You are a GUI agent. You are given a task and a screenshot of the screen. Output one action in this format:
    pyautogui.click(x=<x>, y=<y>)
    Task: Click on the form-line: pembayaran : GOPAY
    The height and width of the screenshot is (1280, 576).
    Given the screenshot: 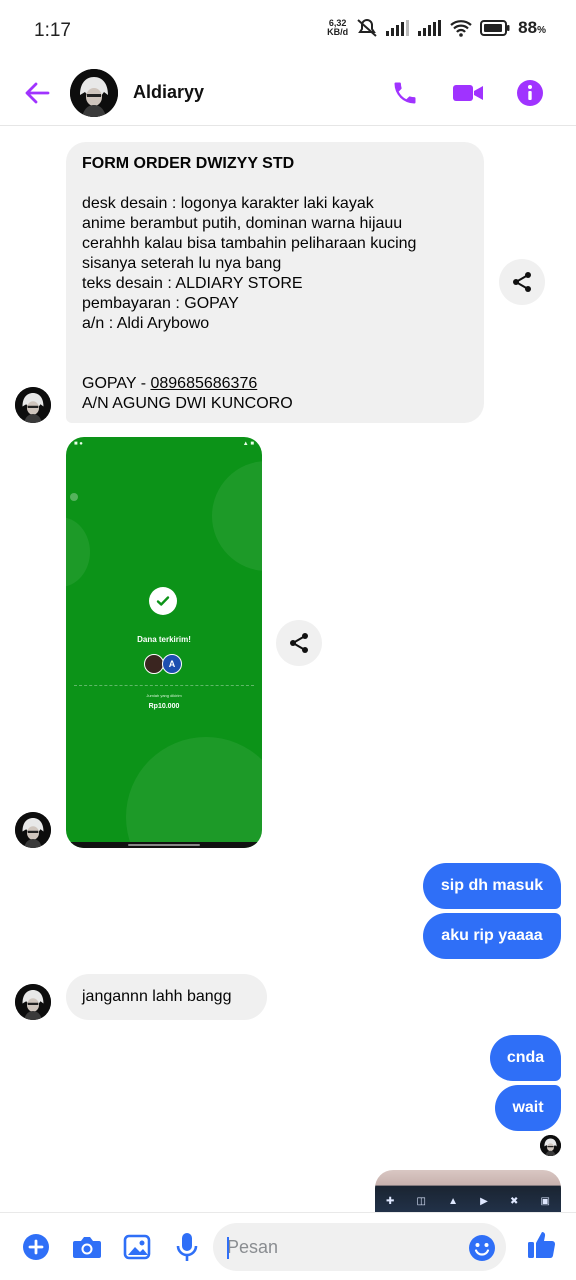 What is the action you would take?
    pyautogui.click(x=160, y=303)
    